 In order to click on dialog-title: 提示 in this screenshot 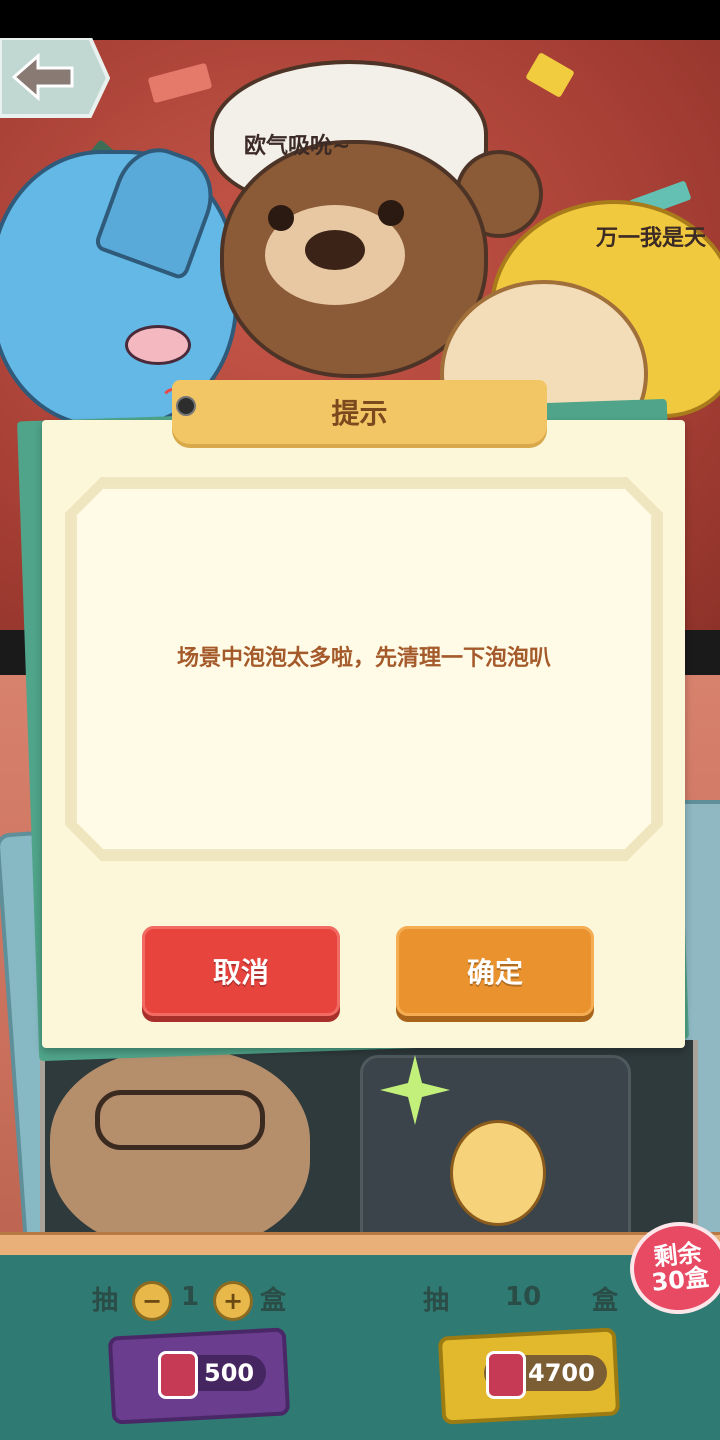, I will do `click(359, 412)`.